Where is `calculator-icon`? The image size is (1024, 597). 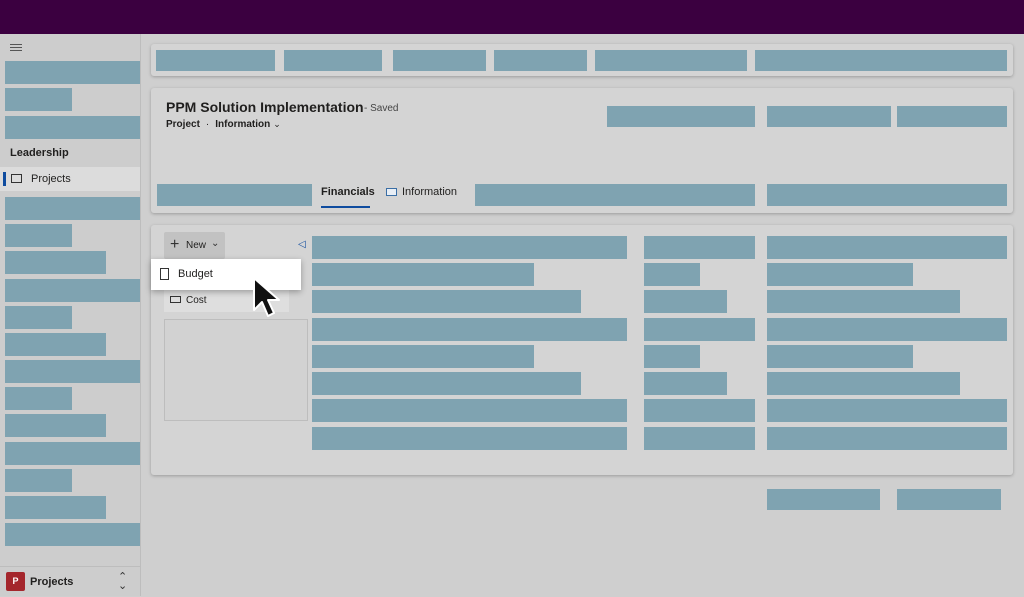 calculator-icon is located at coordinates (164, 274).